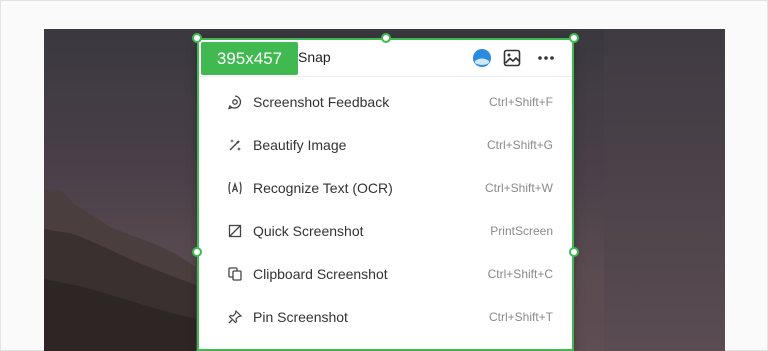  What do you see at coordinates (300, 145) in the screenshot?
I see `menu-item-label: Beautify Image` at bounding box center [300, 145].